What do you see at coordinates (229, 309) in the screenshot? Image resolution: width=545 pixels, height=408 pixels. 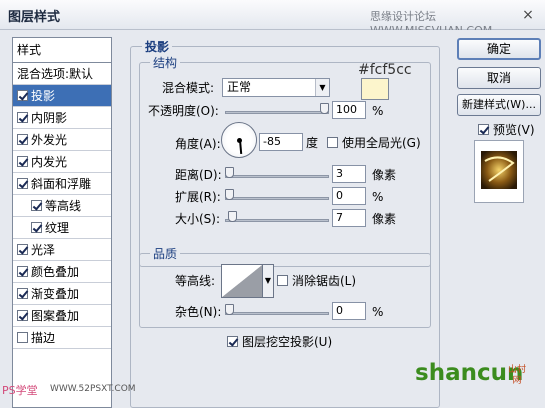 I see `noise-slider-thumb` at bounding box center [229, 309].